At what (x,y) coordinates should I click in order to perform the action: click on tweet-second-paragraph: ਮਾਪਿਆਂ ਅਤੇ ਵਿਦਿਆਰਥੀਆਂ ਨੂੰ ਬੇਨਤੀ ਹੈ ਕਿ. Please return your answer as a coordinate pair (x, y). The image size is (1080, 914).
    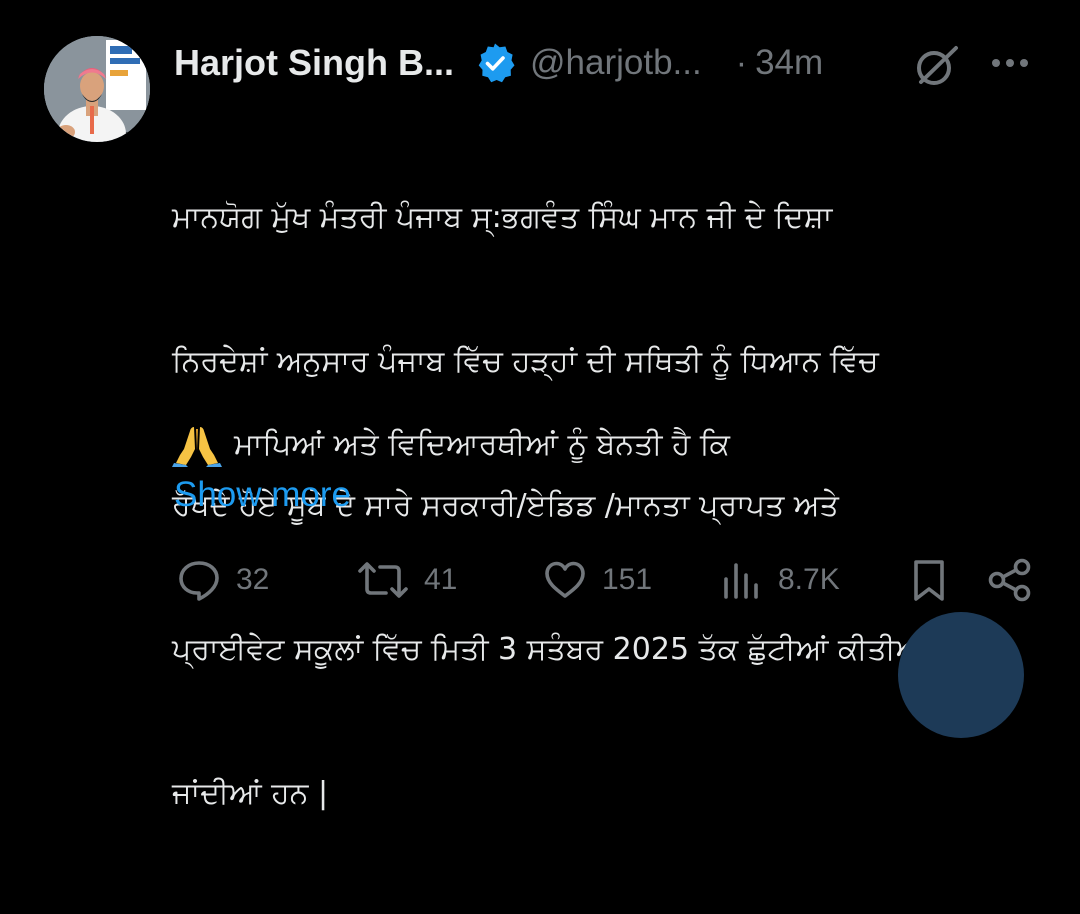
    Looking at the image, I should click on (451, 445).